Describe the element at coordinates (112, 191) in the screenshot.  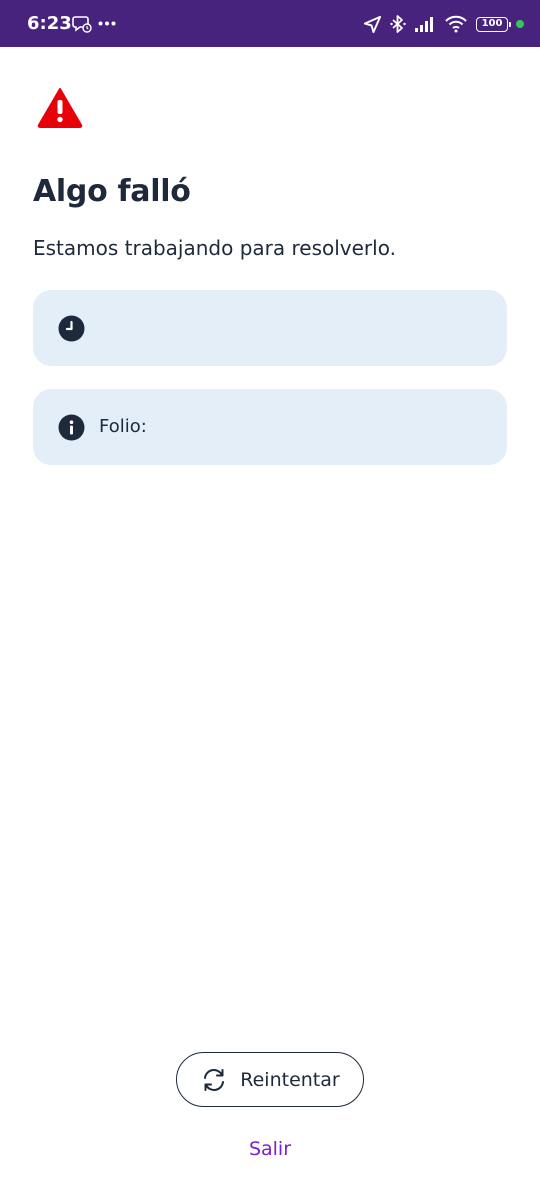
I see `error-title: Algo falló` at that location.